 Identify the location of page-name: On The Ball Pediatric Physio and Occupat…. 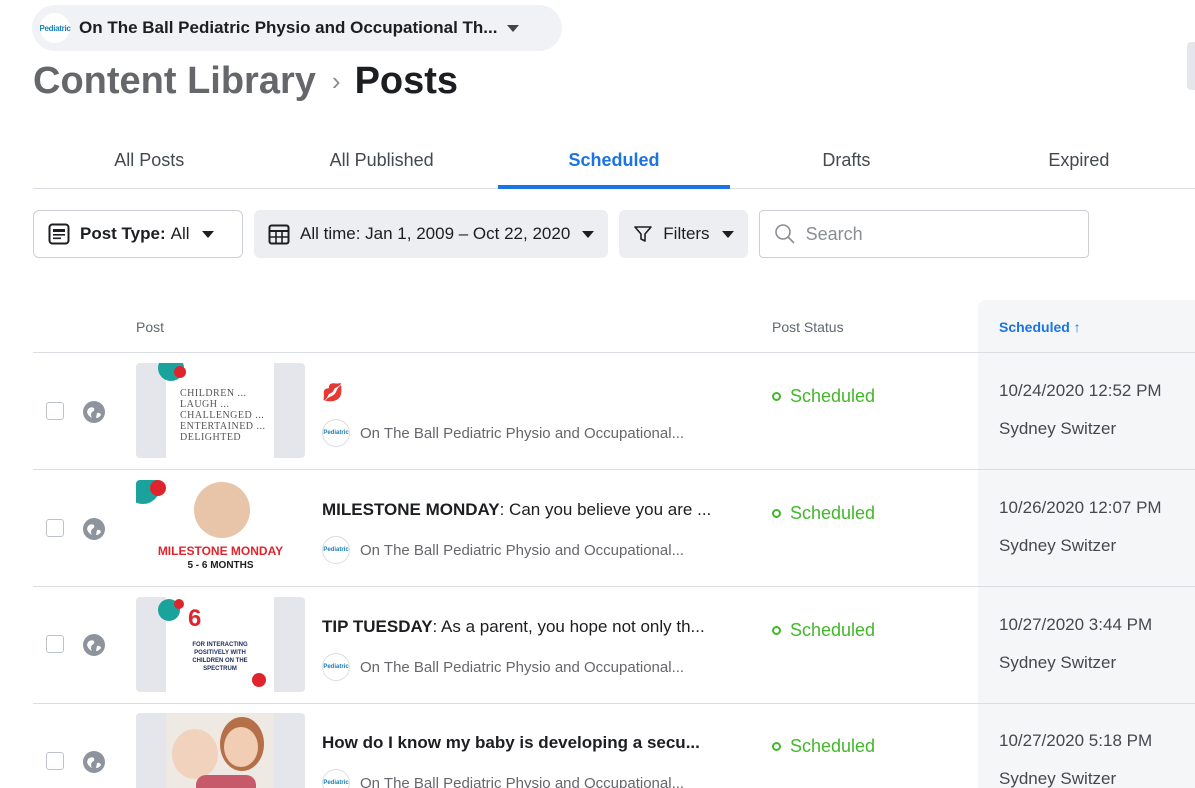
(288, 27).